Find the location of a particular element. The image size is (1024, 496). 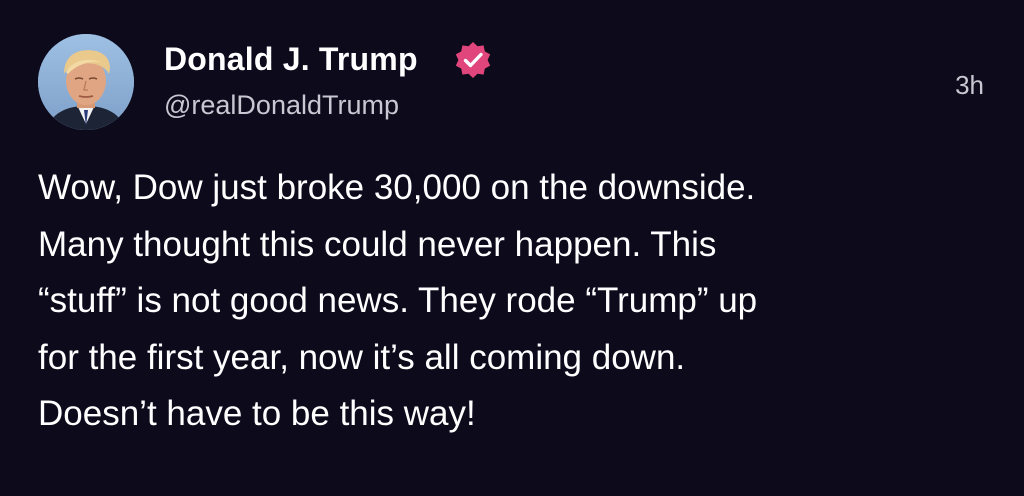

author-handle: @realDonaldTrump is located at coordinates (281, 105).